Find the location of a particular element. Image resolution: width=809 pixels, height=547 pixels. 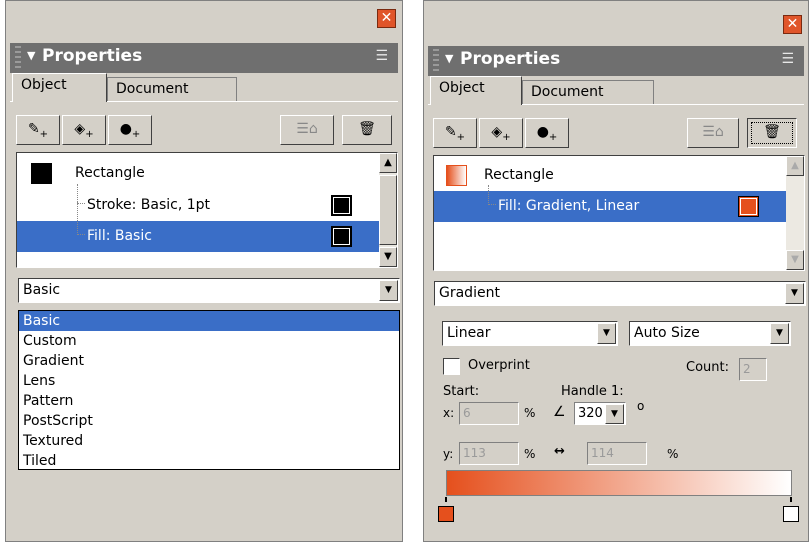

option-tiled: Tiled is located at coordinates (209, 461).